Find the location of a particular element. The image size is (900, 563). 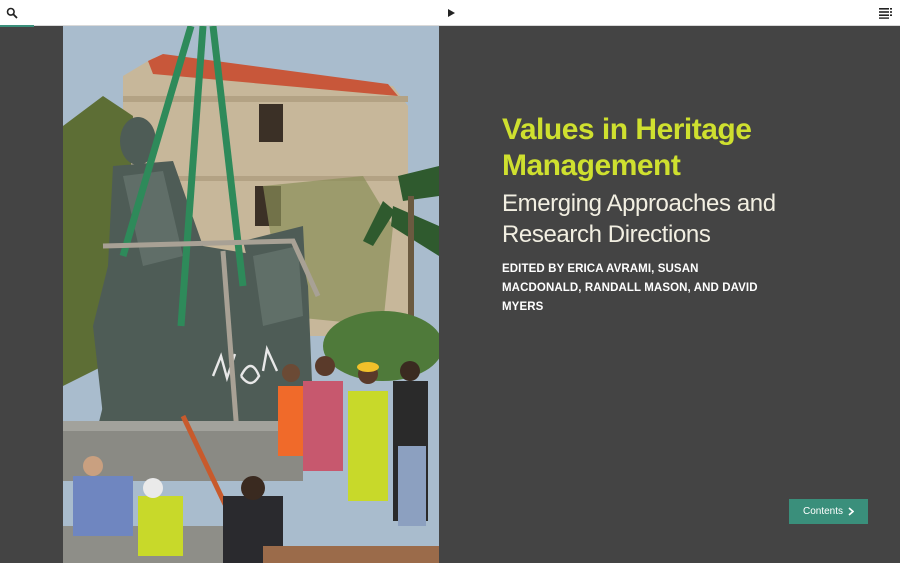

top-toolbar is located at coordinates (450, 13).